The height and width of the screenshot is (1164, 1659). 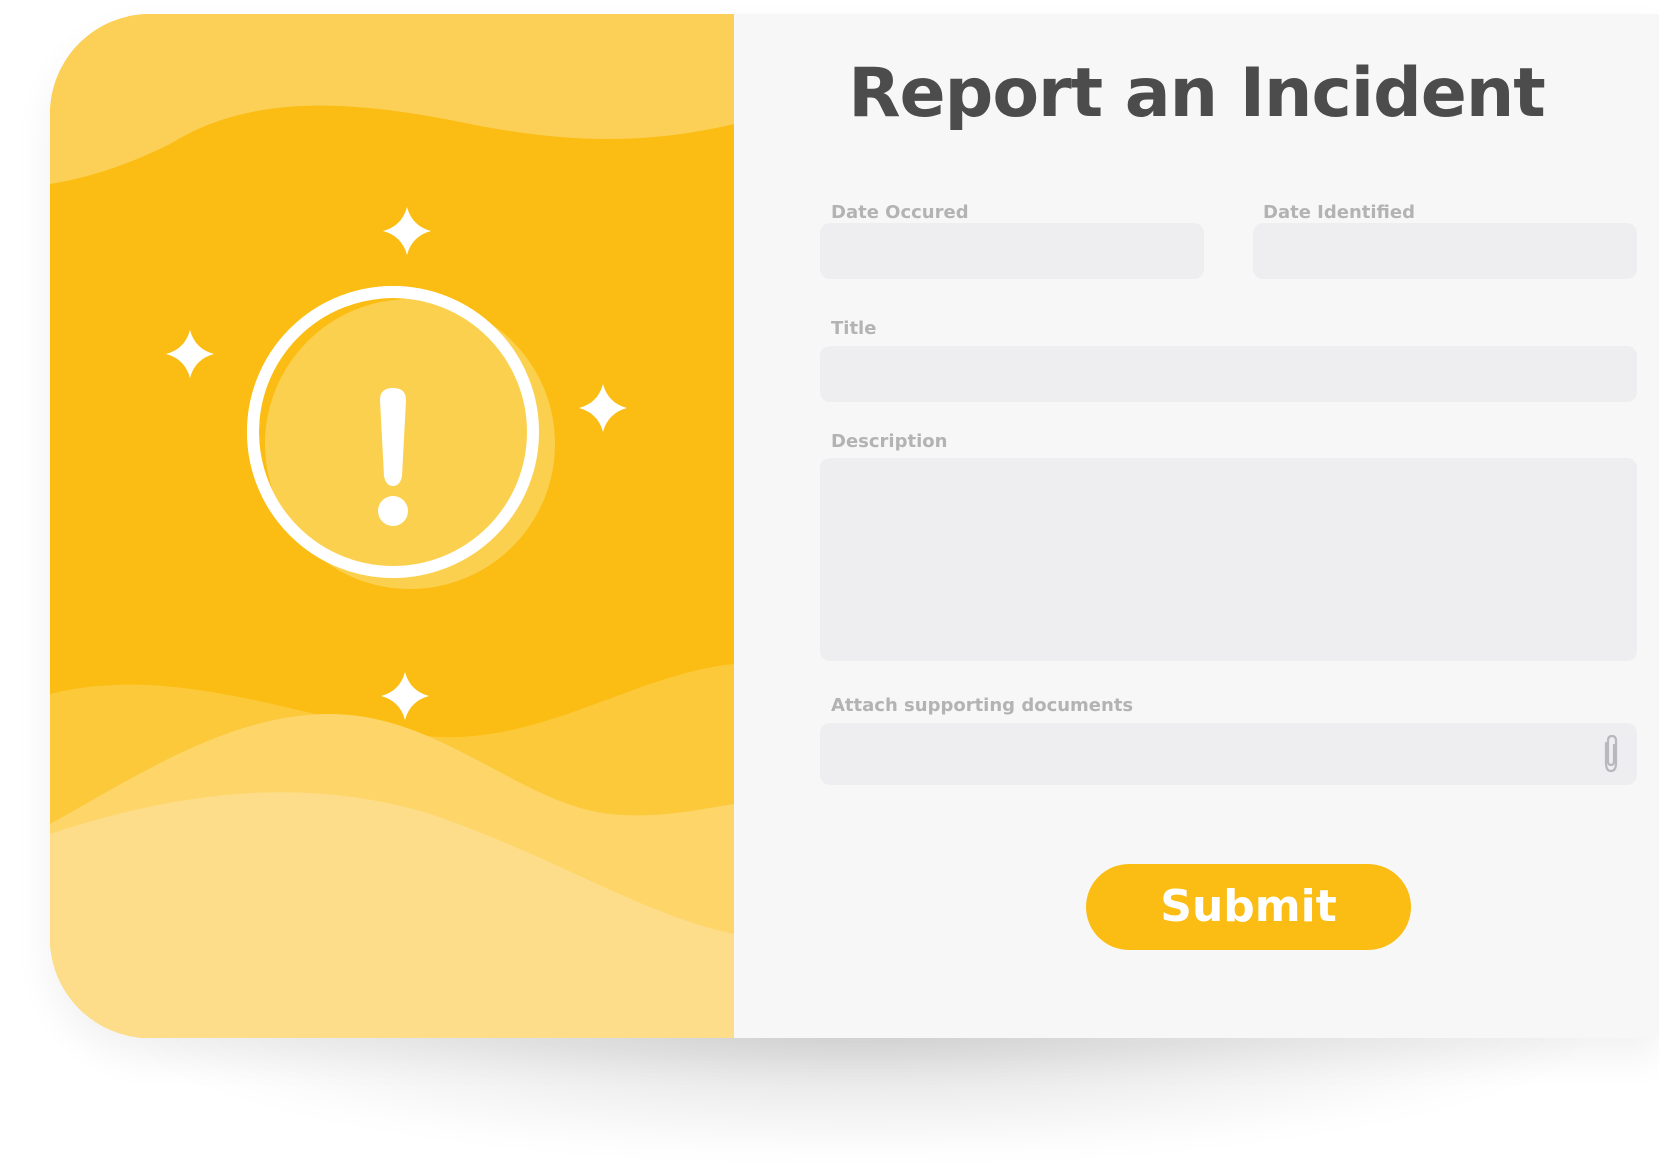 What do you see at coordinates (392, 99) in the screenshot?
I see `top-wave` at bounding box center [392, 99].